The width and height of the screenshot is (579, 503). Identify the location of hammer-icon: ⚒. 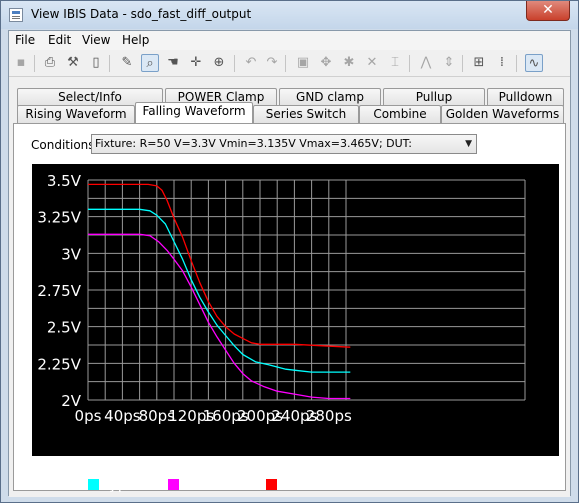
(73, 63).